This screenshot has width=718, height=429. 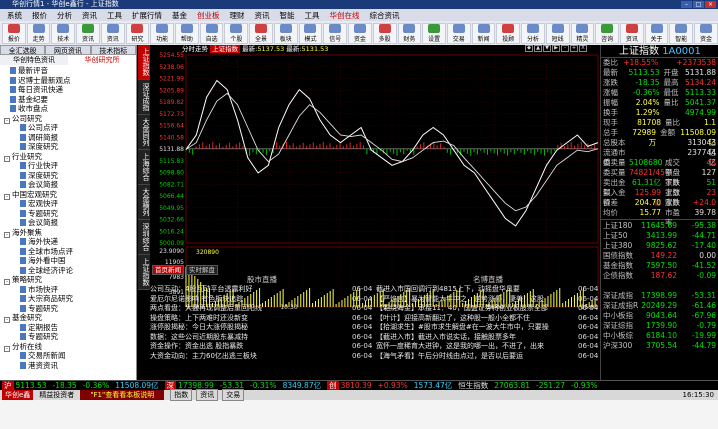 I want to click on toolbar-button: 报价, so click(x=14, y=33).